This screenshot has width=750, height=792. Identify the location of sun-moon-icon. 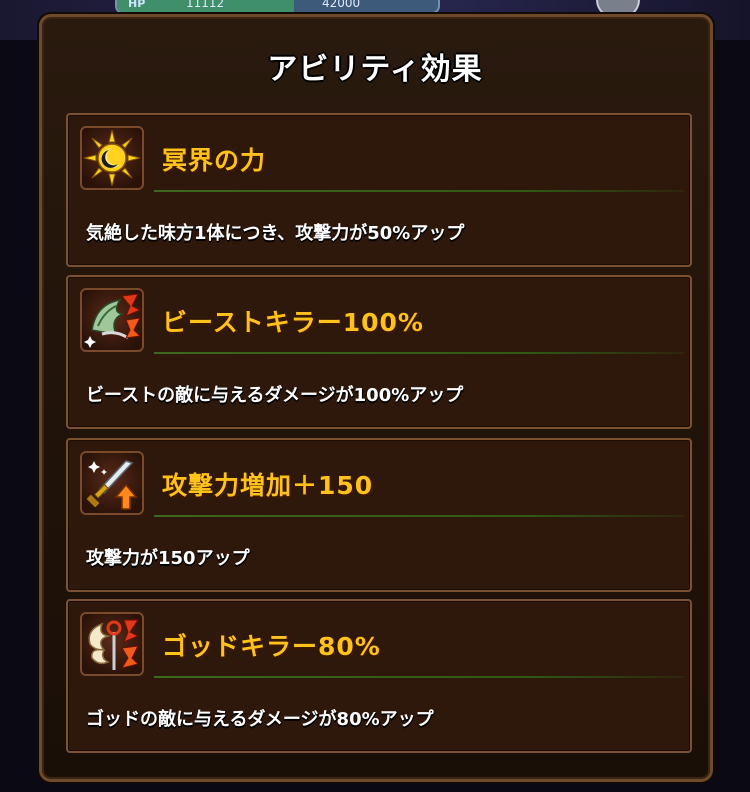
(112, 158).